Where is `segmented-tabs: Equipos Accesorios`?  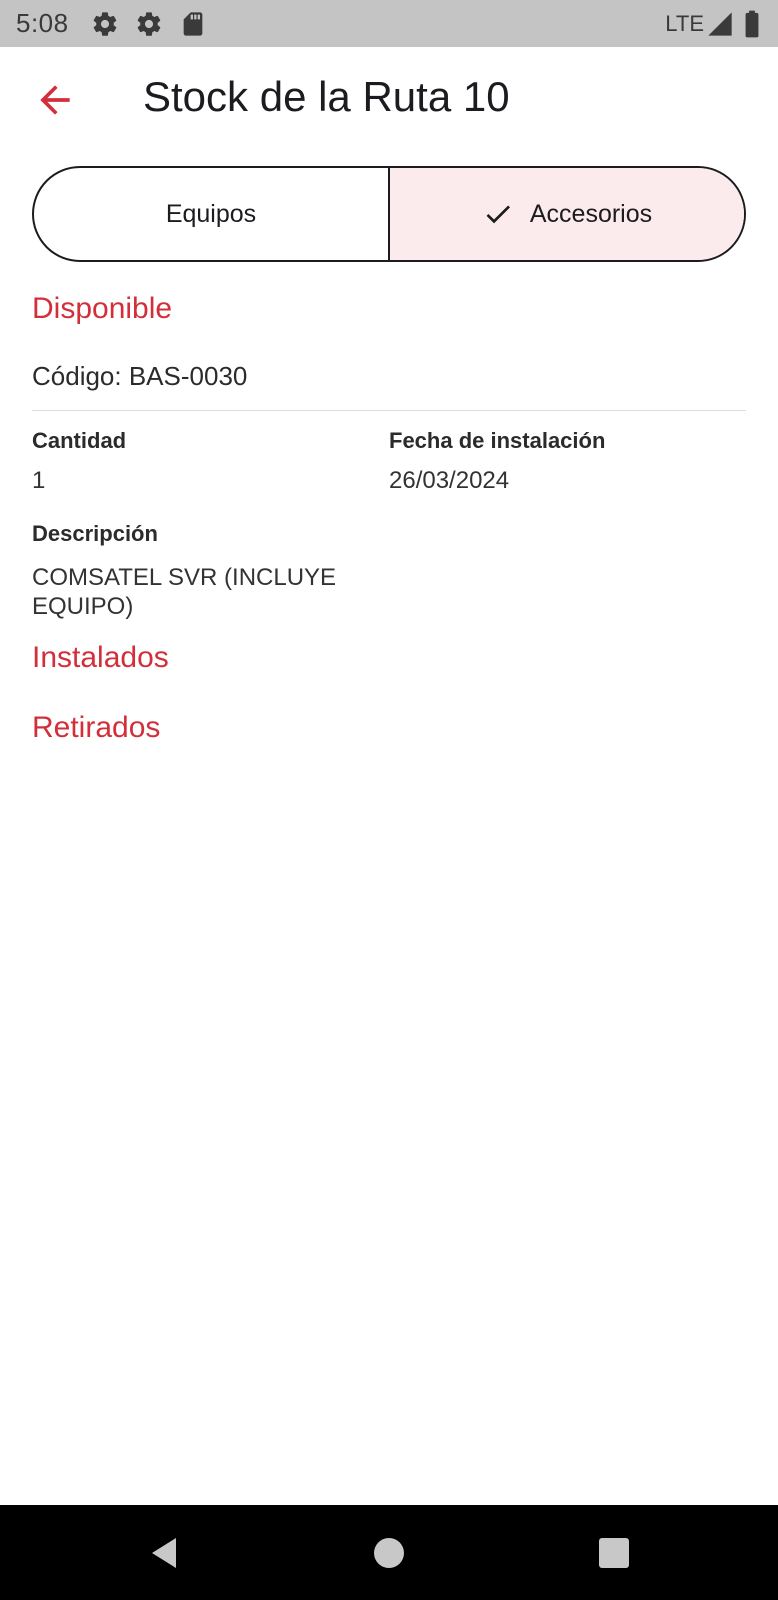
segmented-tabs: Equipos Accesorios is located at coordinates (389, 214).